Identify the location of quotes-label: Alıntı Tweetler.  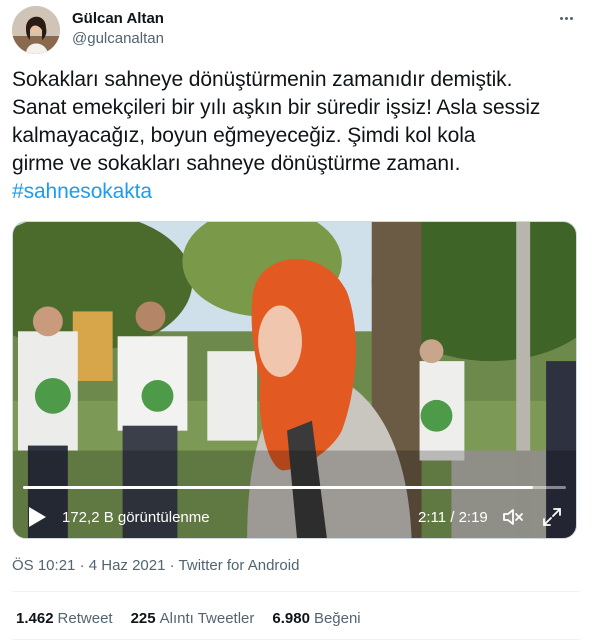
(207, 618).